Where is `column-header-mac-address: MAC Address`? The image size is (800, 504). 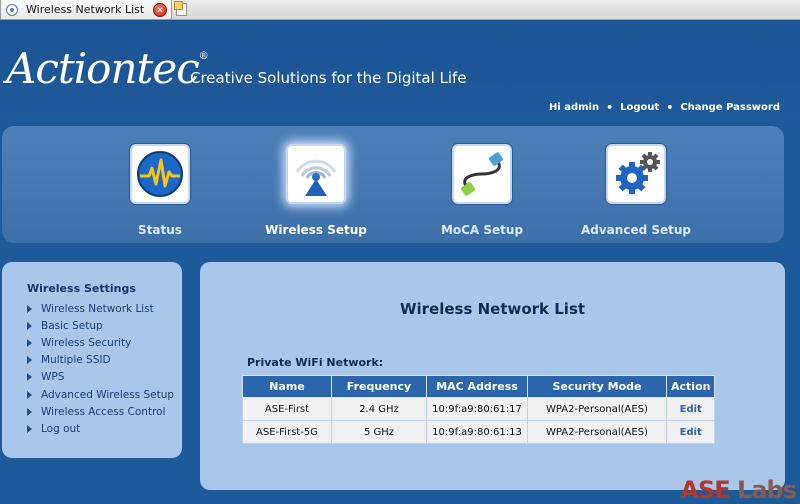
column-header-mac-address: MAC Address is located at coordinates (477, 386).